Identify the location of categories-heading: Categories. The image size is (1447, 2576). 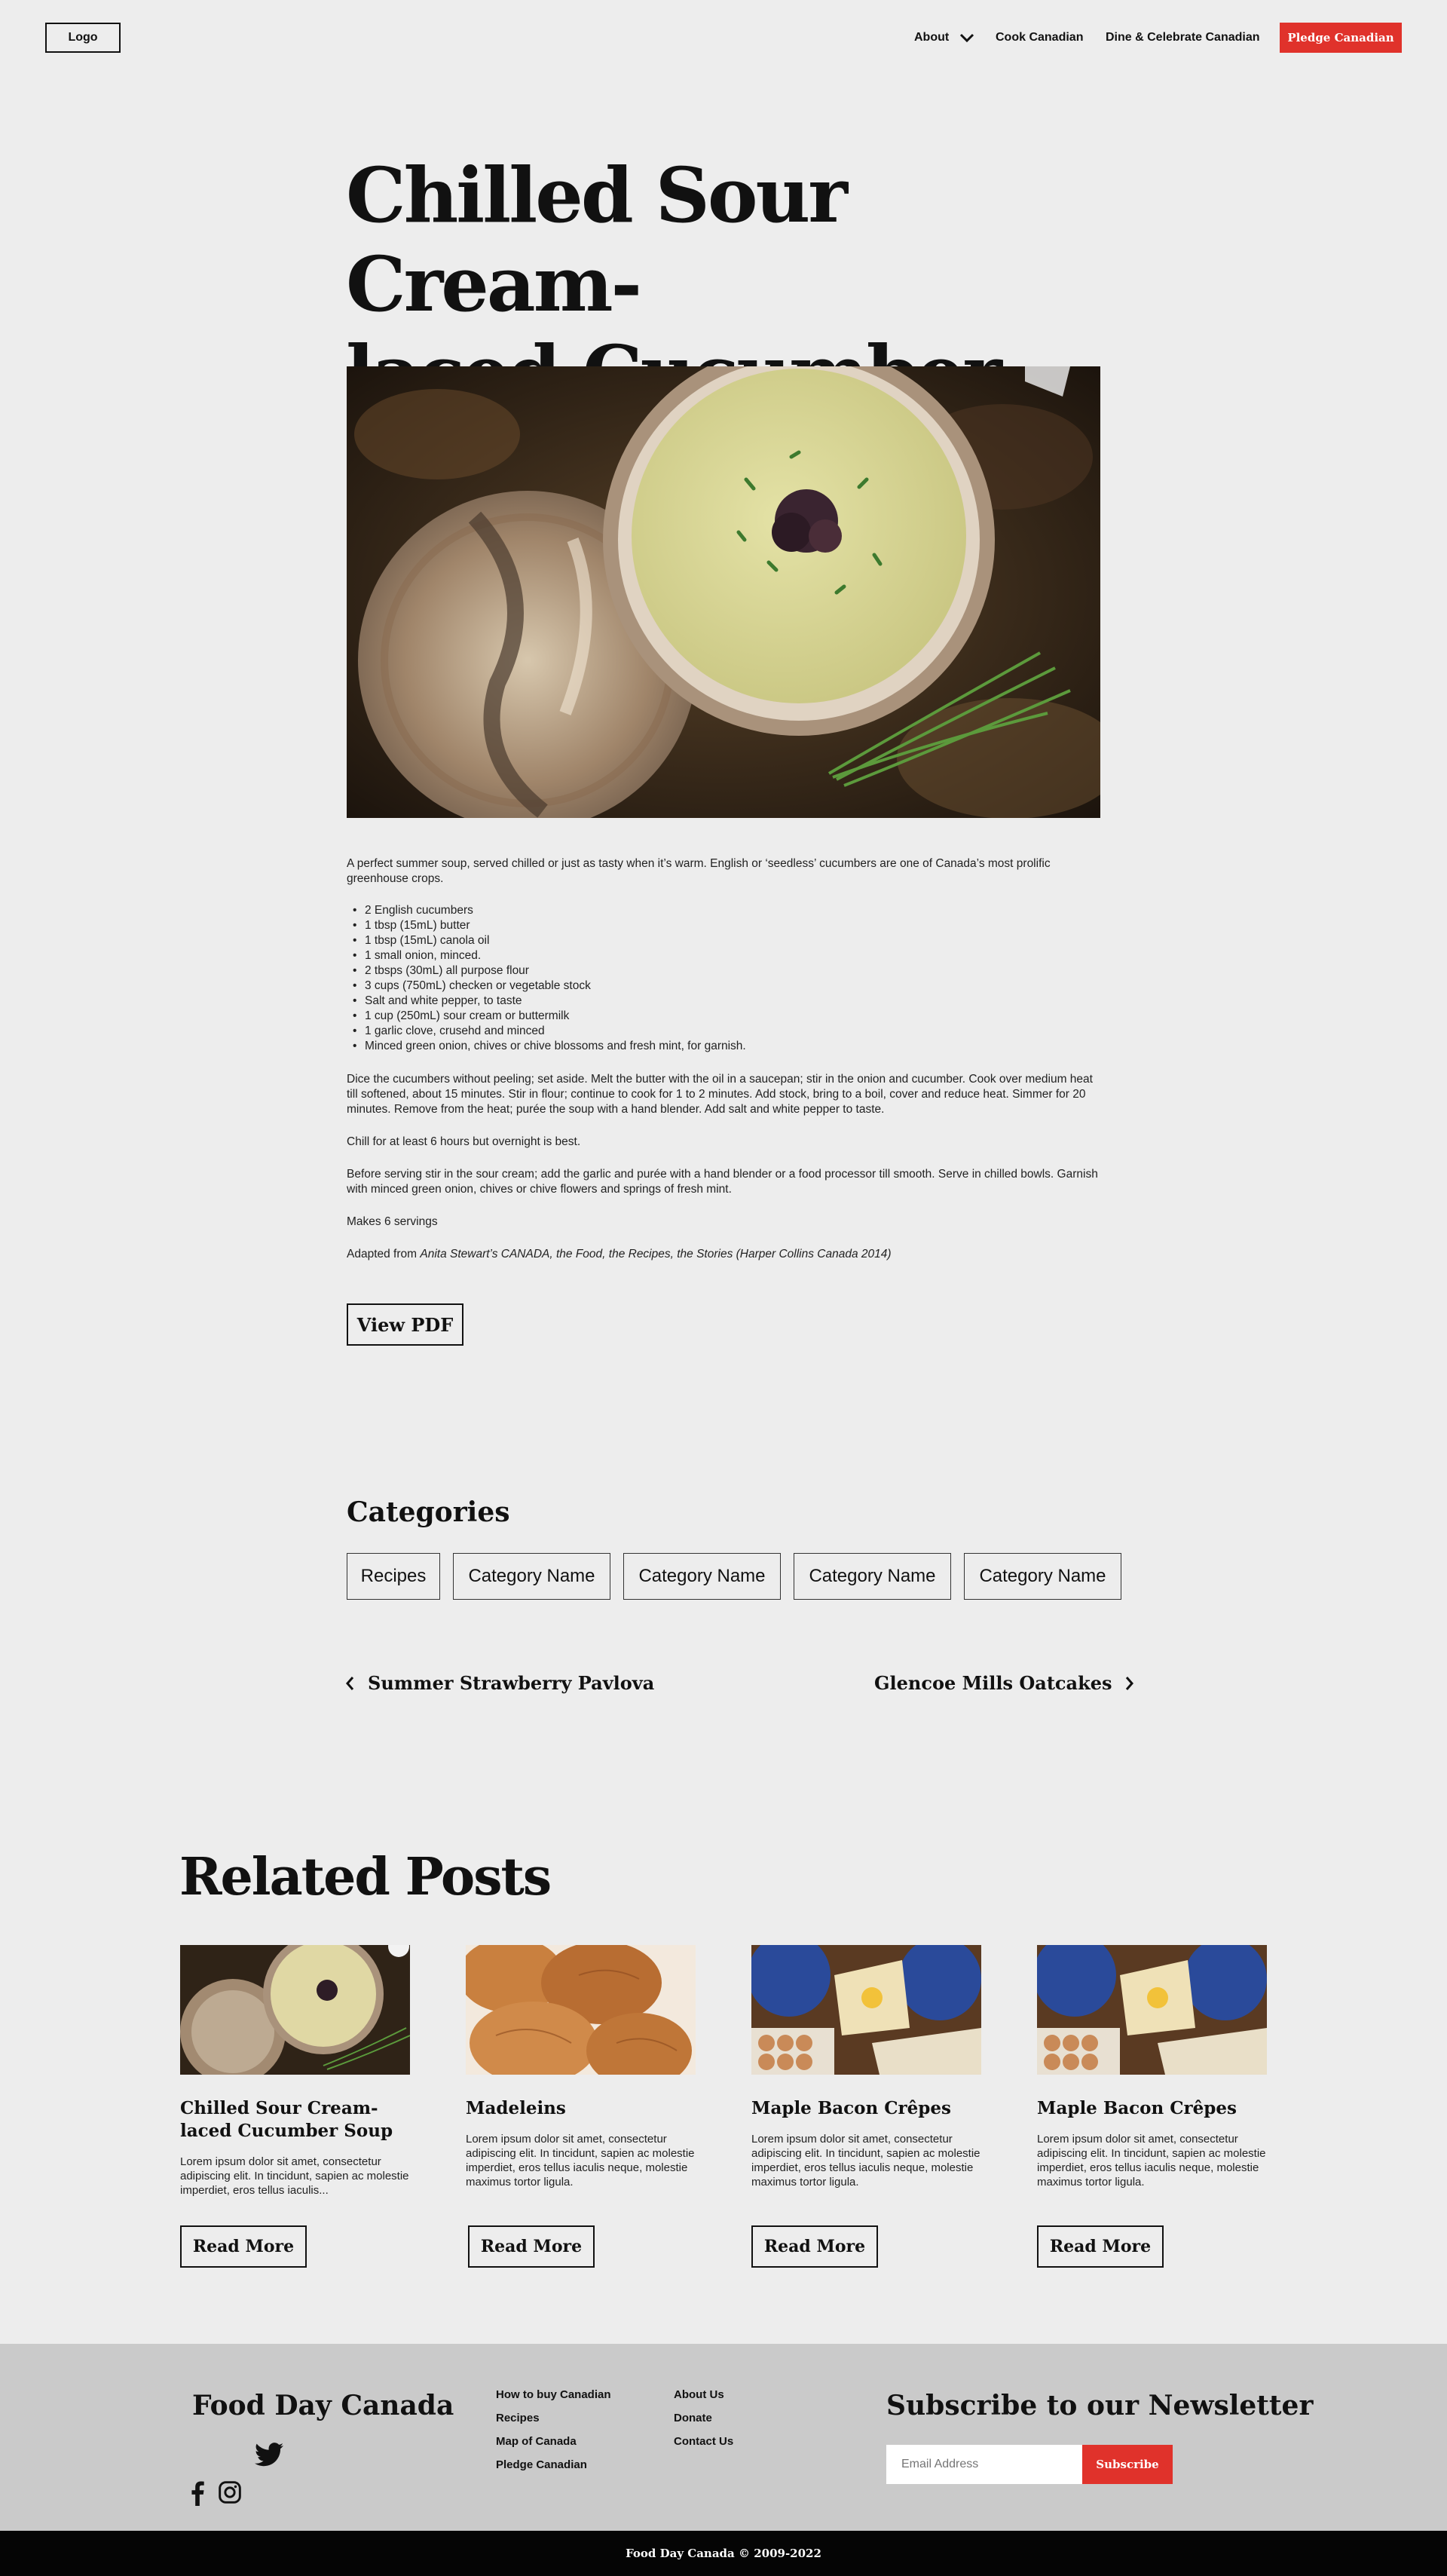
(428, 1512).